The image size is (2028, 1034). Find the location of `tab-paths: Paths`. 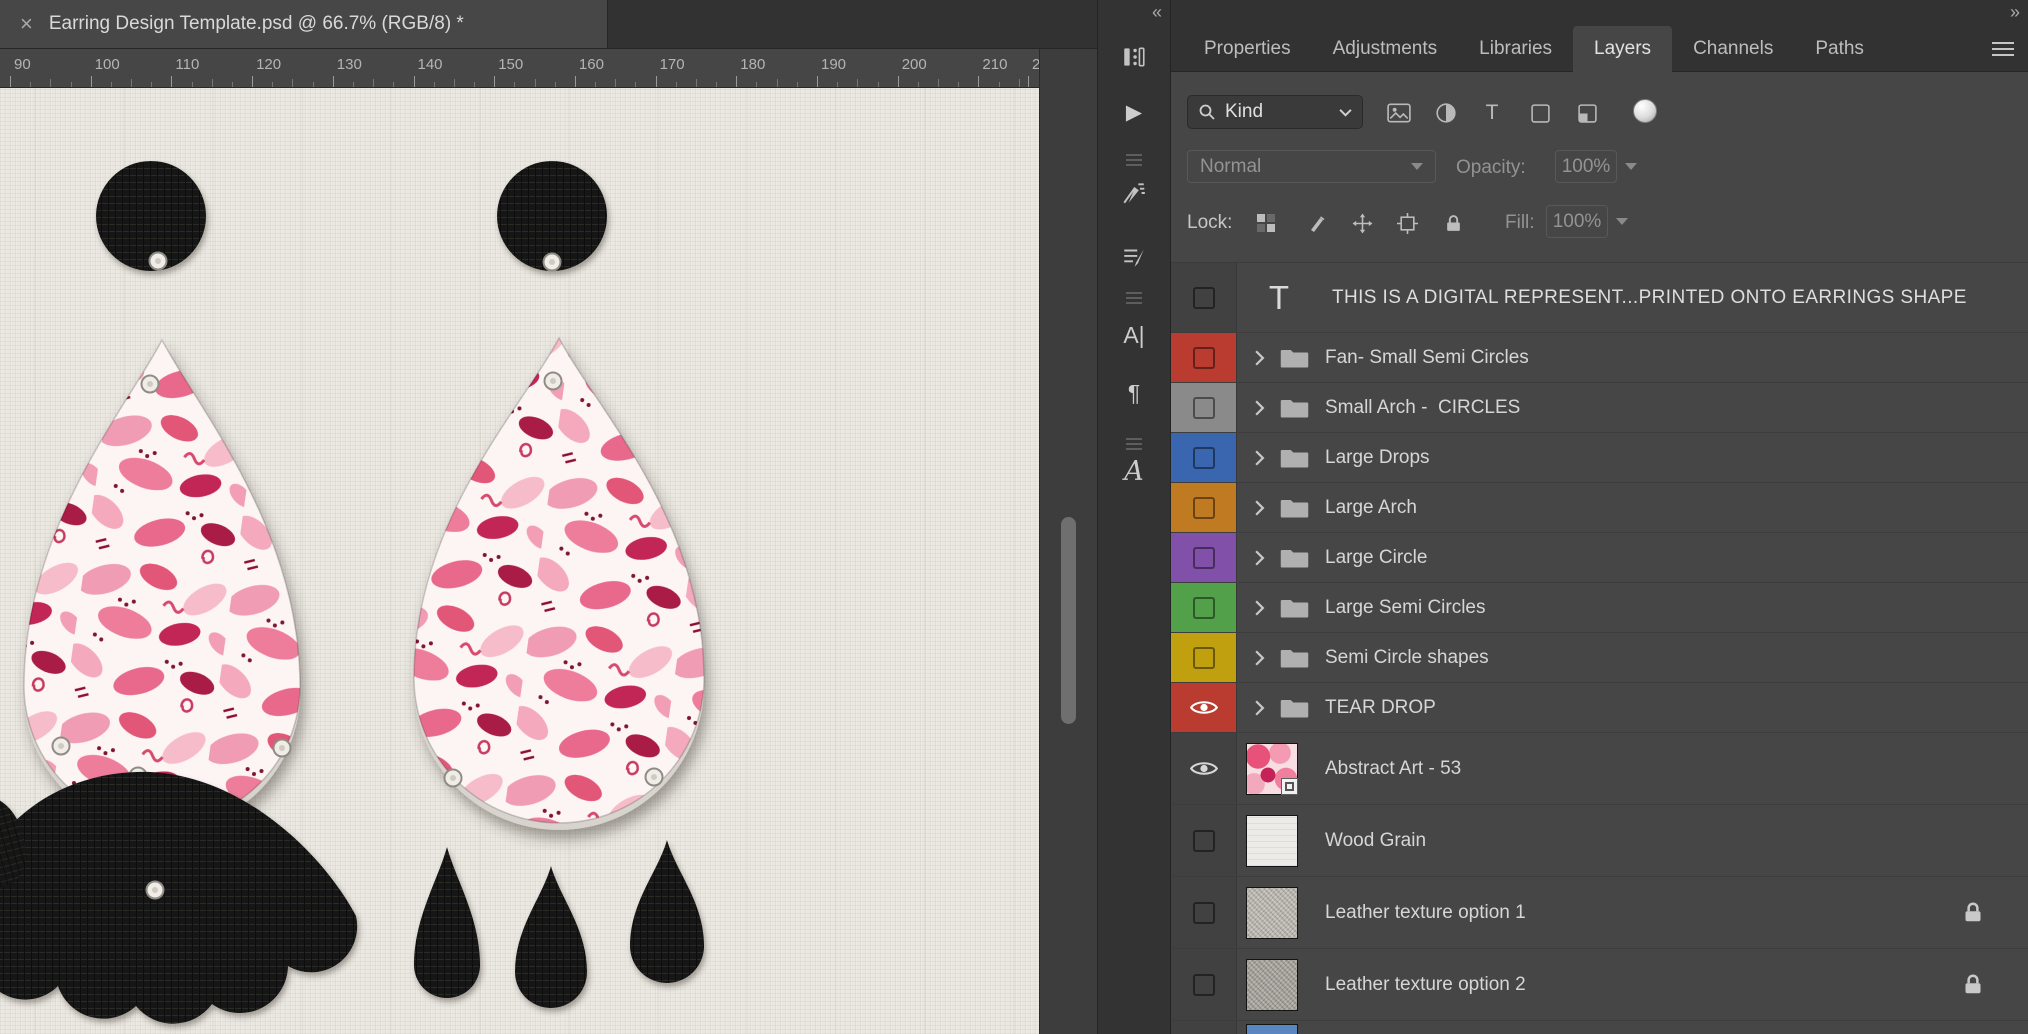

tab-paths: Paths is located at coordinates (1839, 48).